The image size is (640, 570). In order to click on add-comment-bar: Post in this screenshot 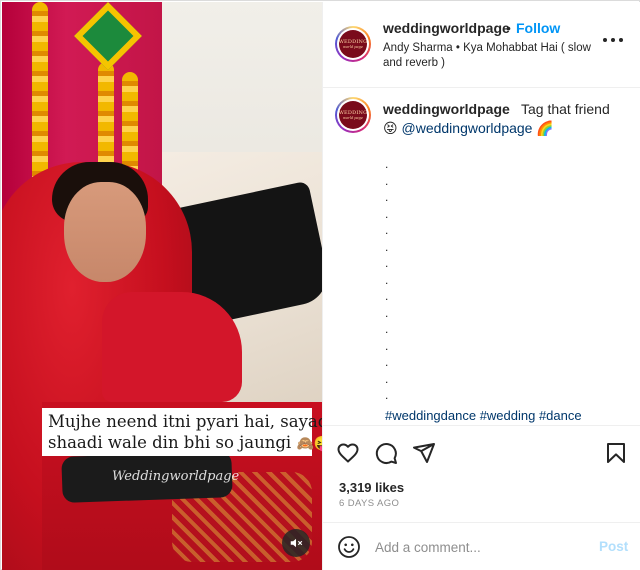, I will do `click(481, 546)`.